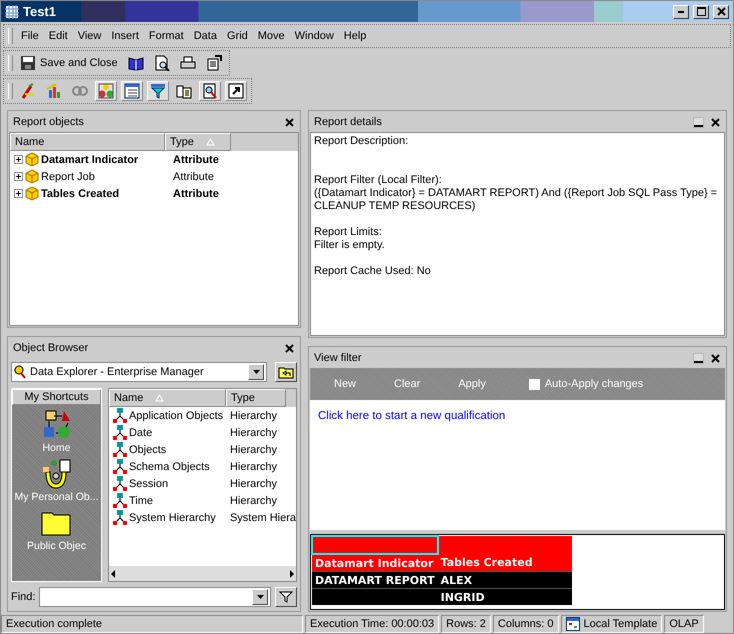  I want to click on panel-title: View filter, so click(338, 358).